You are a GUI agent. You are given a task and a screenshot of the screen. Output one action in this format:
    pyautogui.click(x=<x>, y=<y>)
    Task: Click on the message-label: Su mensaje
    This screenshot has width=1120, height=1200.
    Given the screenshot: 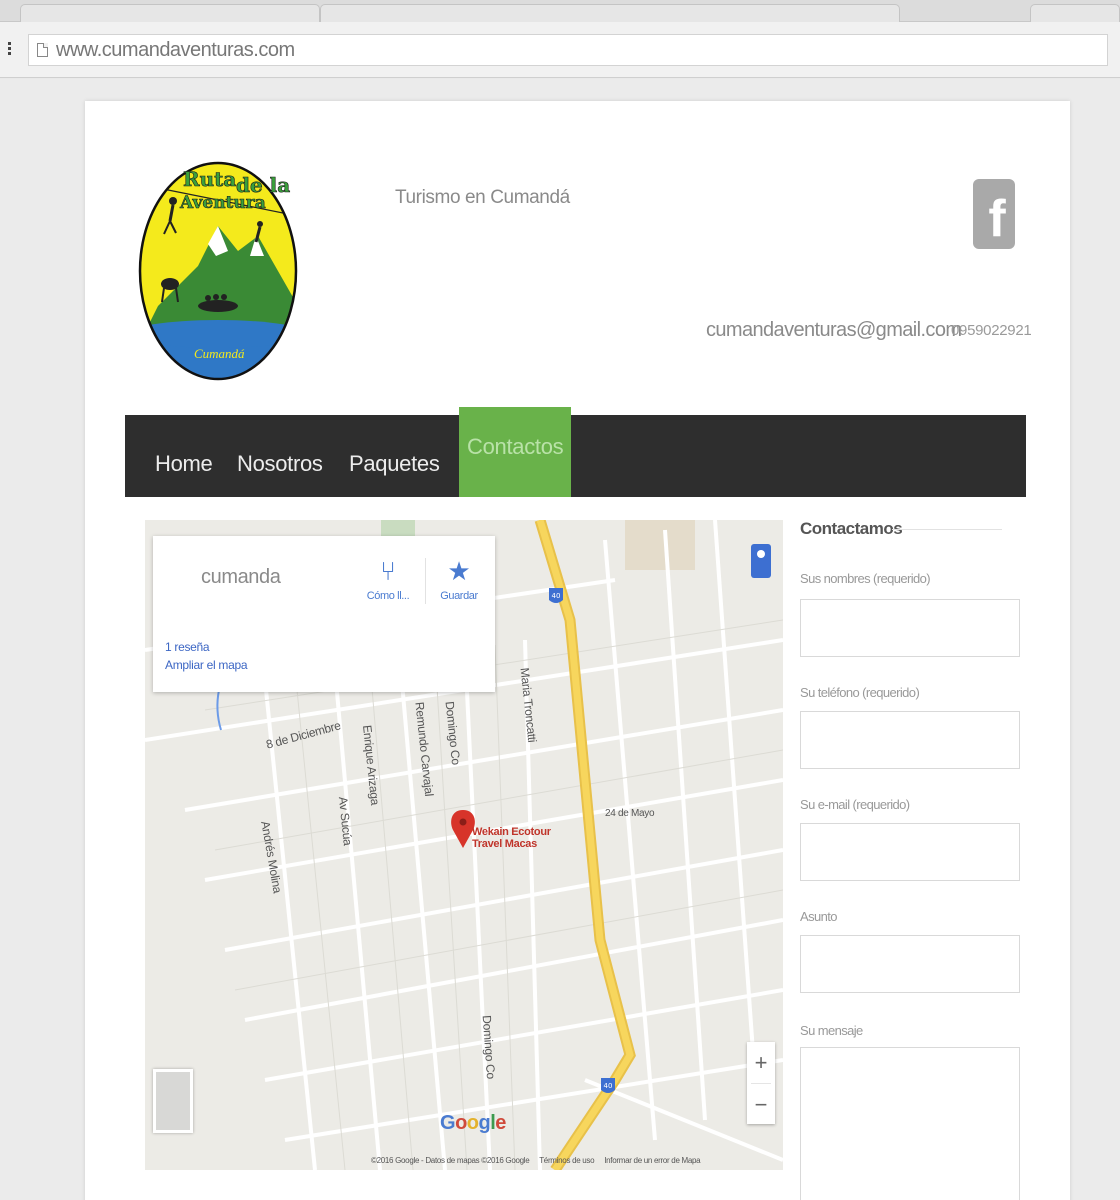 What is the action you would take?
    pyautogui.click(x=831, y=1030)
    